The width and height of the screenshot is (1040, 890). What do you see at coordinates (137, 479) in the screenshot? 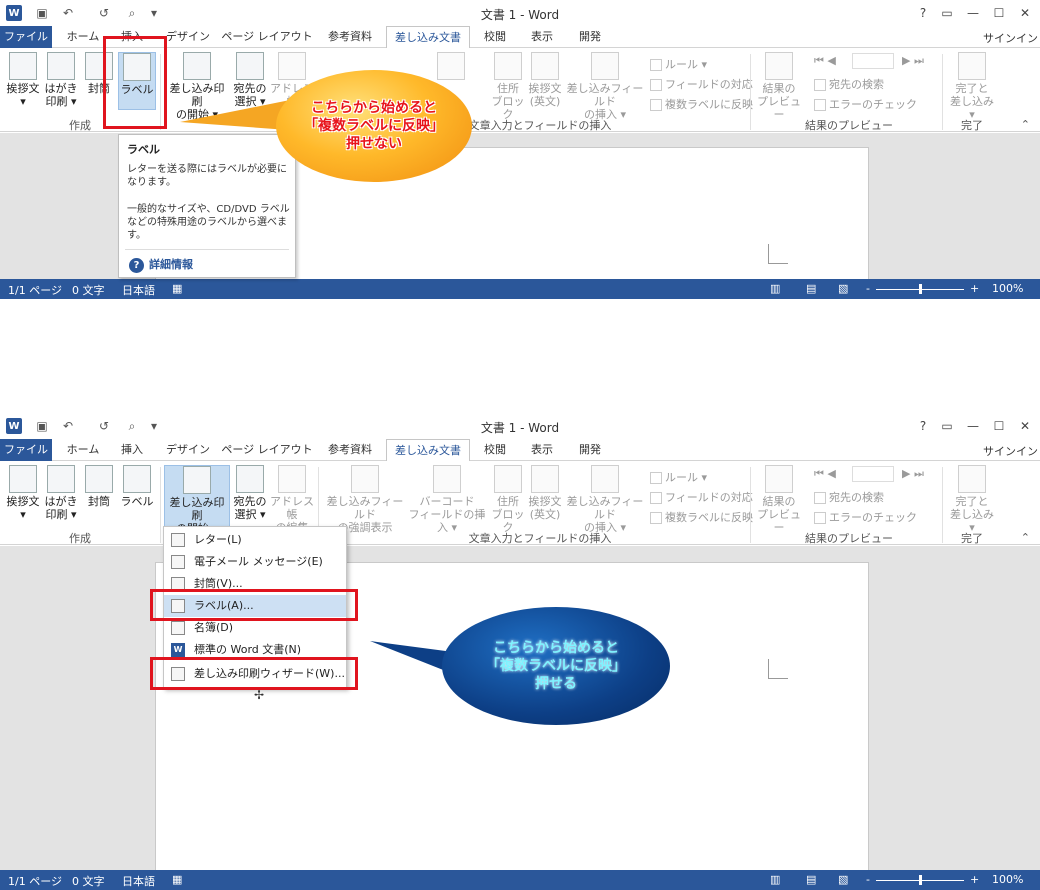
I see `label-icon` at bounding box center [137, 479].